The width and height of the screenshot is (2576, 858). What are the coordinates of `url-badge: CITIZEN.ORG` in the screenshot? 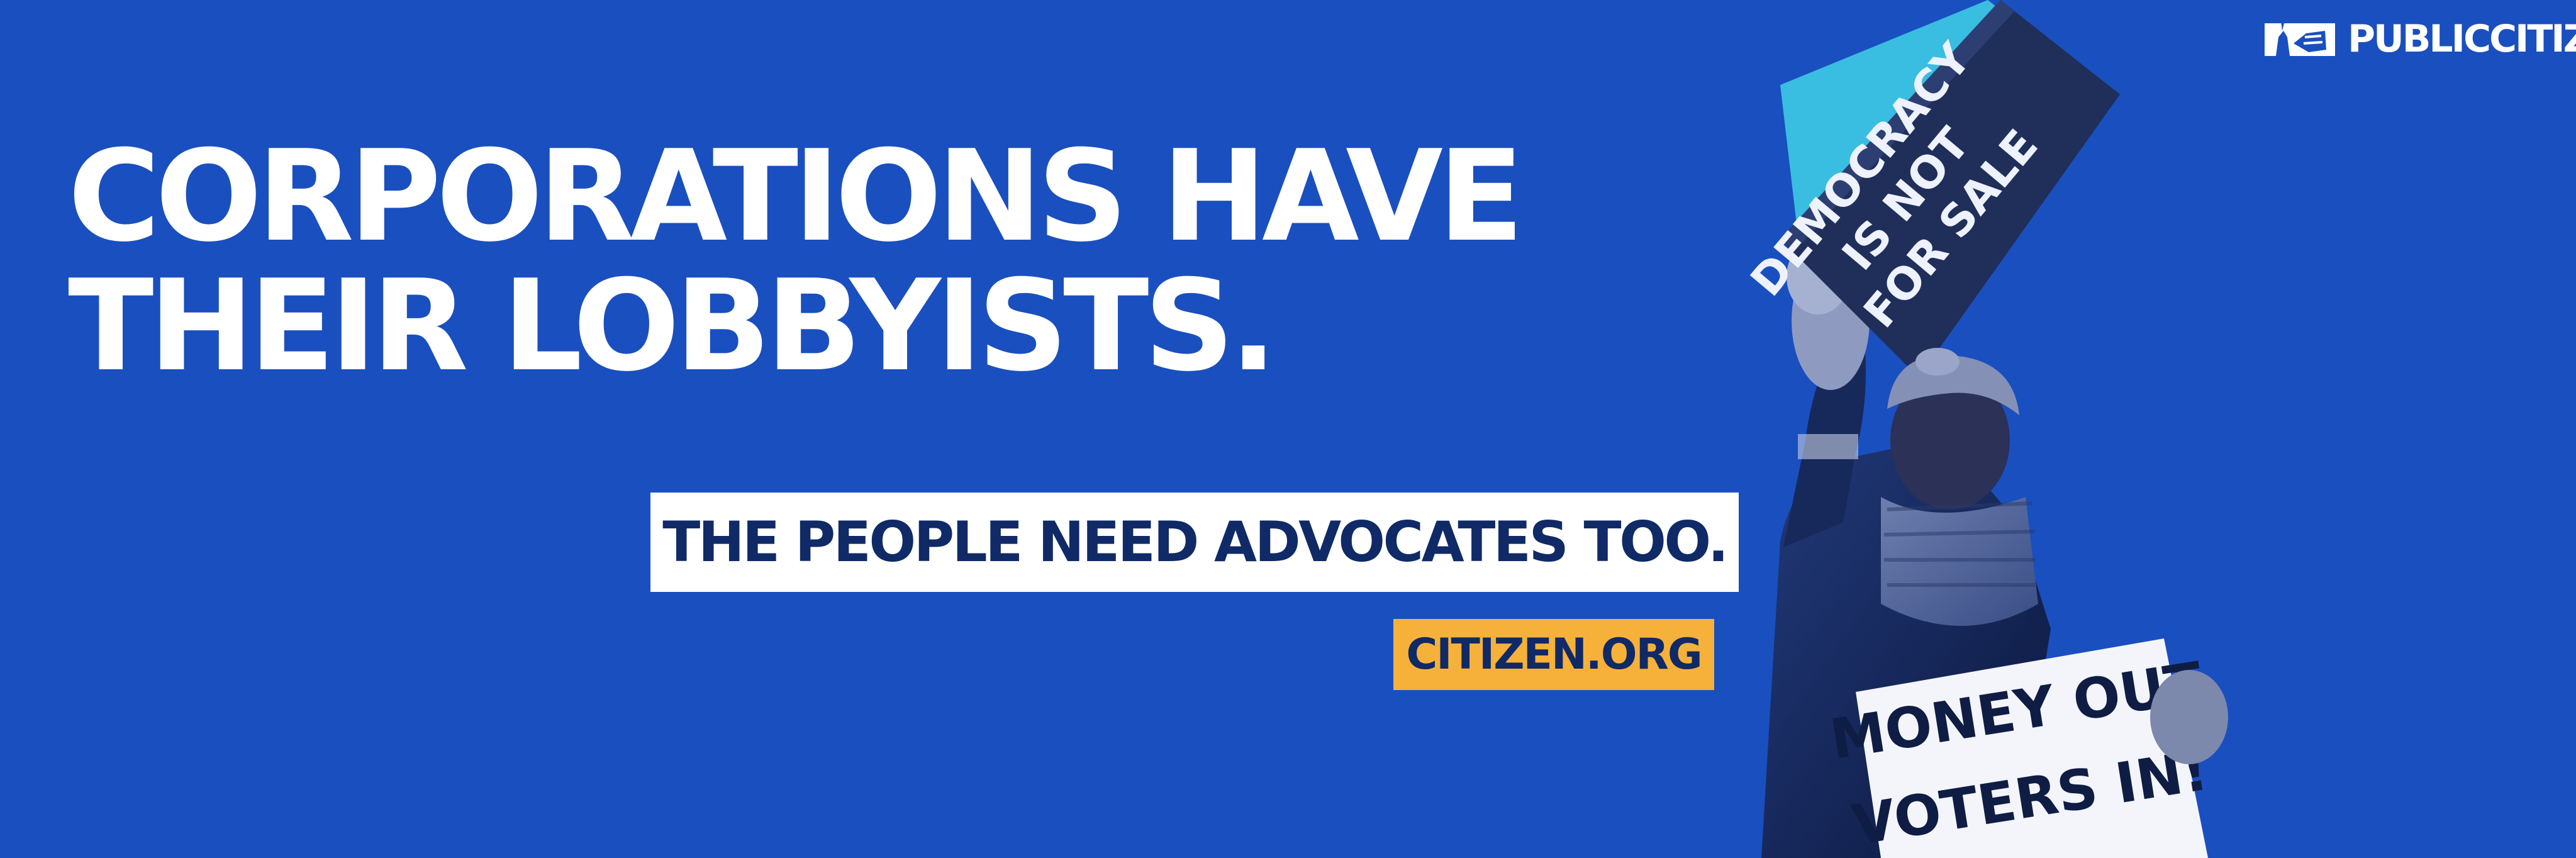 It's located at (1553, 654).